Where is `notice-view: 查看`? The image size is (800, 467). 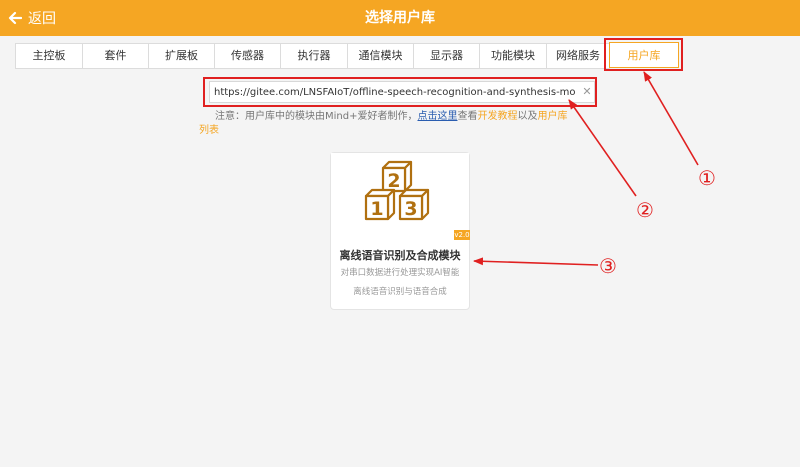 notice-view: 查看 is located at coordinates (467, 116).